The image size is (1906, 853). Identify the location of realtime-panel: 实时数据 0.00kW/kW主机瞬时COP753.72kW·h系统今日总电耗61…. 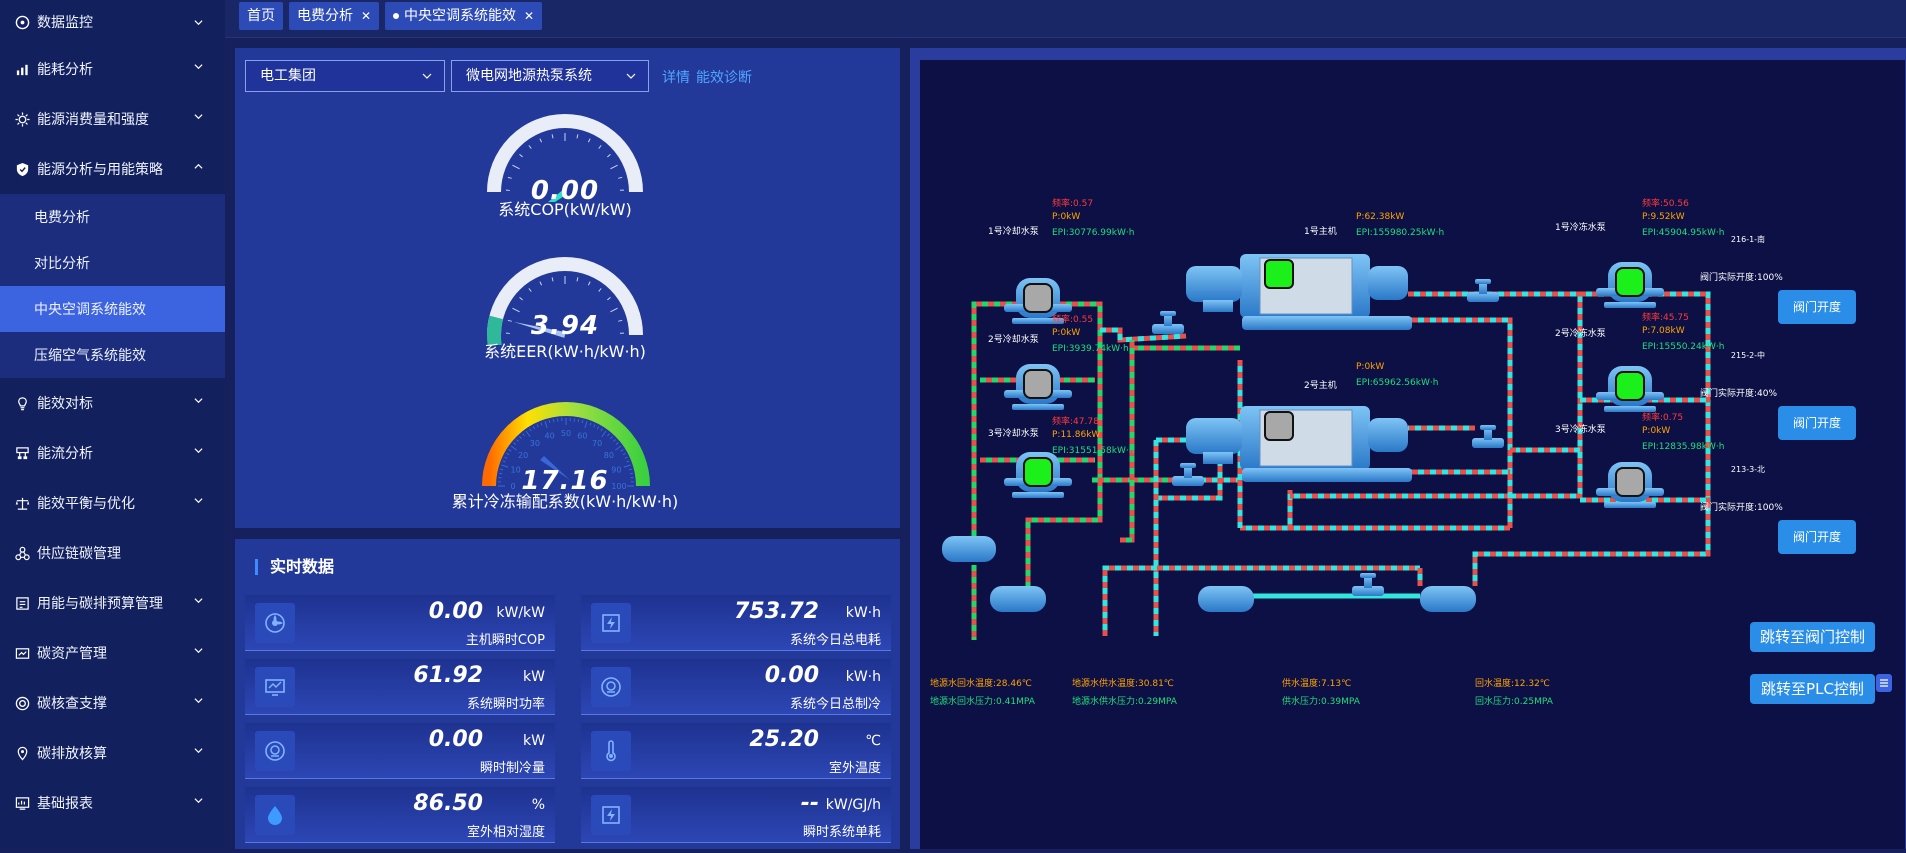
(567, 694).